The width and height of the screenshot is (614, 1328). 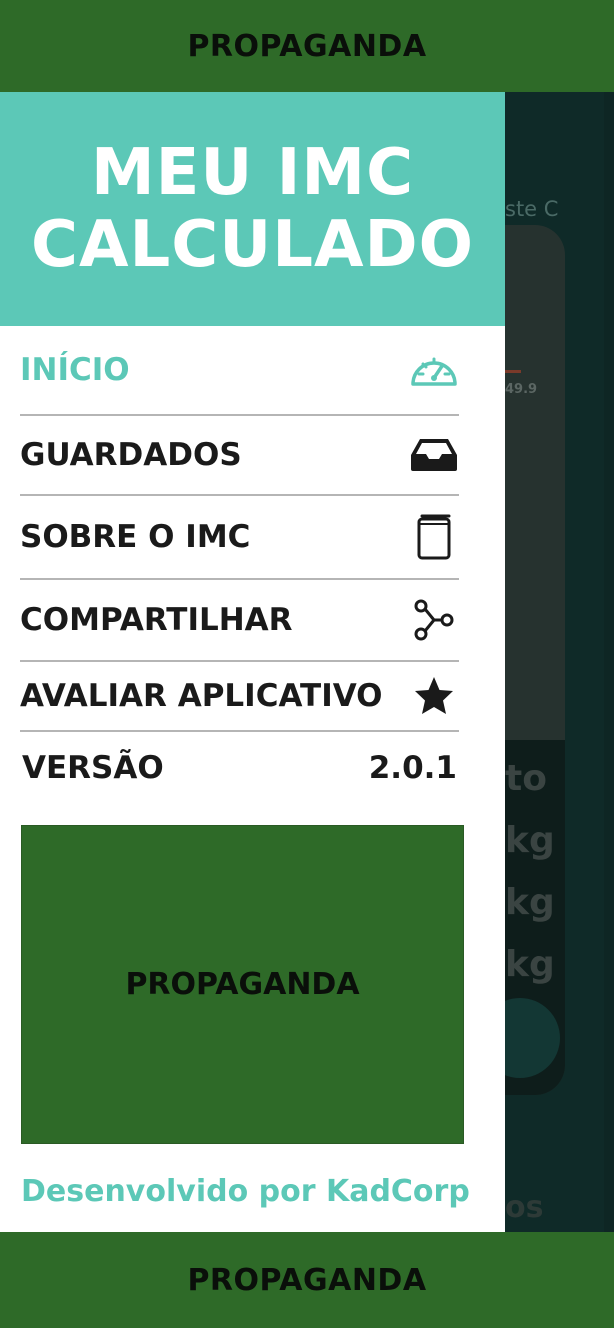 I want to click on drawer-title-line-2: CALCULADO, so click(x=252, y=245).